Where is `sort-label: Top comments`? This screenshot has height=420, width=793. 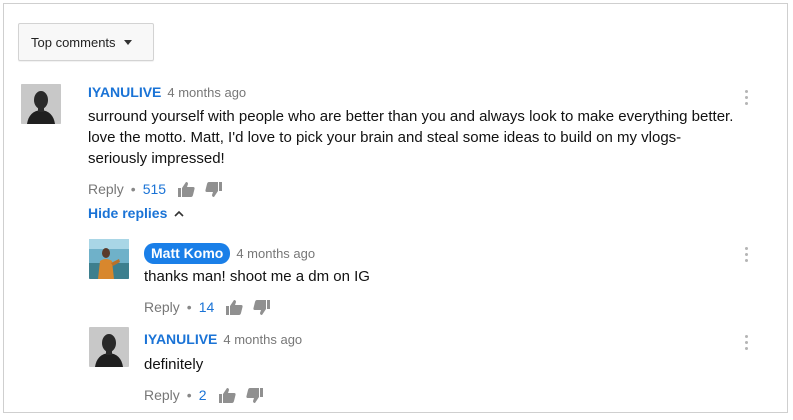 sort-label: Top comments is located at coordinates (73, 42).